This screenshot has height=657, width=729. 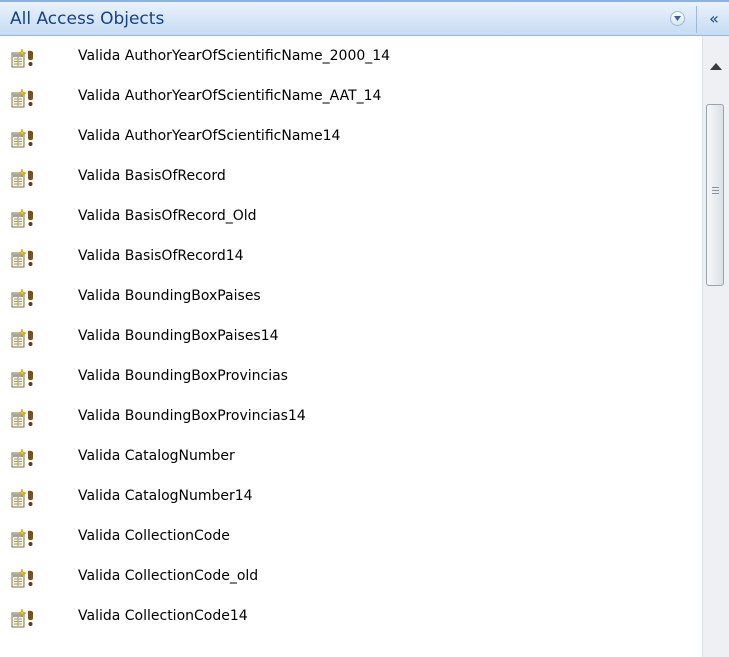 What do you see at coordinates (677, 18) in the screenshot?
I see `chevron-down-circle-icon` at bounding box center [677, 18].